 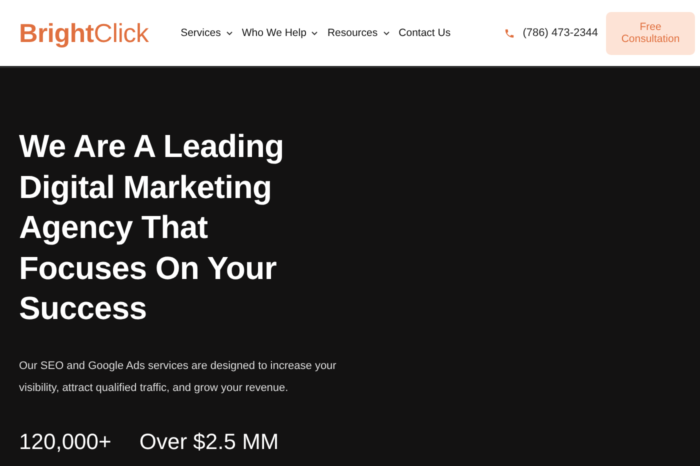 I want to click on nav-link: Contact Us, so click(x=424, y=33).